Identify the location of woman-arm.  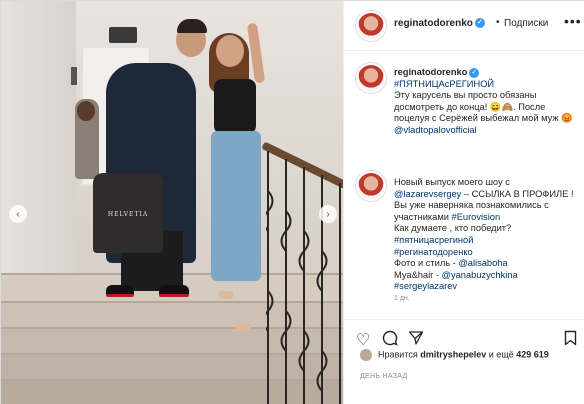
(256, 53).